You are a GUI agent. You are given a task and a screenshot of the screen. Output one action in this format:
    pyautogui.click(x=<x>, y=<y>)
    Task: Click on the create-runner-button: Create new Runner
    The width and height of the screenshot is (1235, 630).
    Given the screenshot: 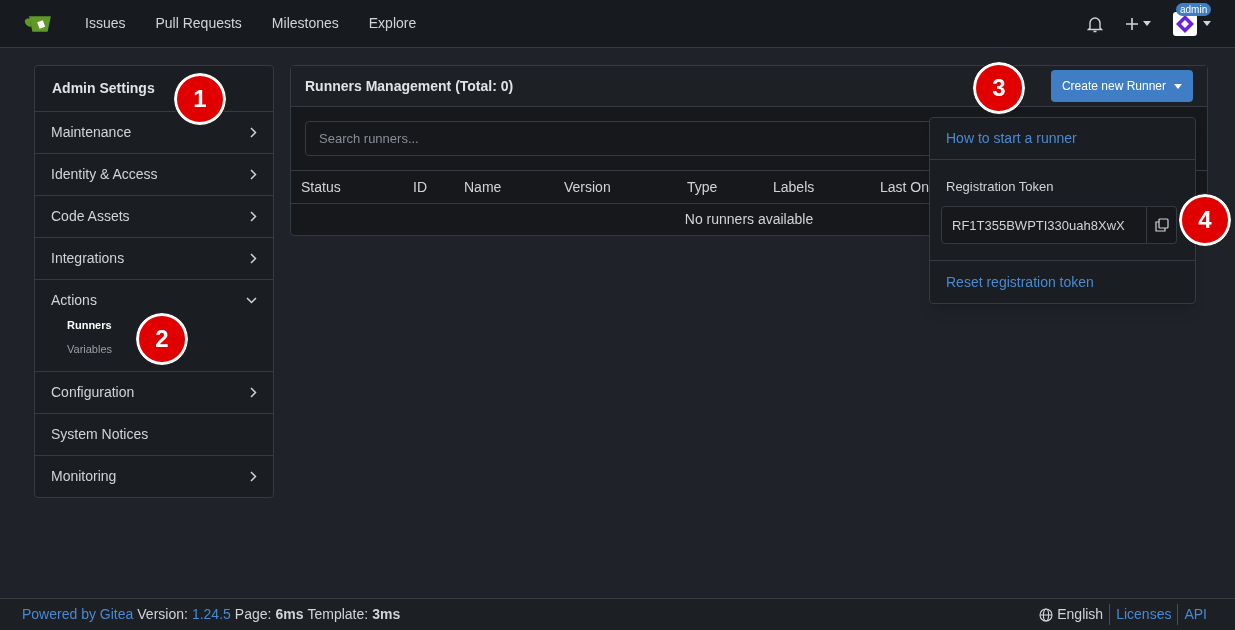 What is the action you would take?
    pyautogui.click(x=1121, y=86)
    